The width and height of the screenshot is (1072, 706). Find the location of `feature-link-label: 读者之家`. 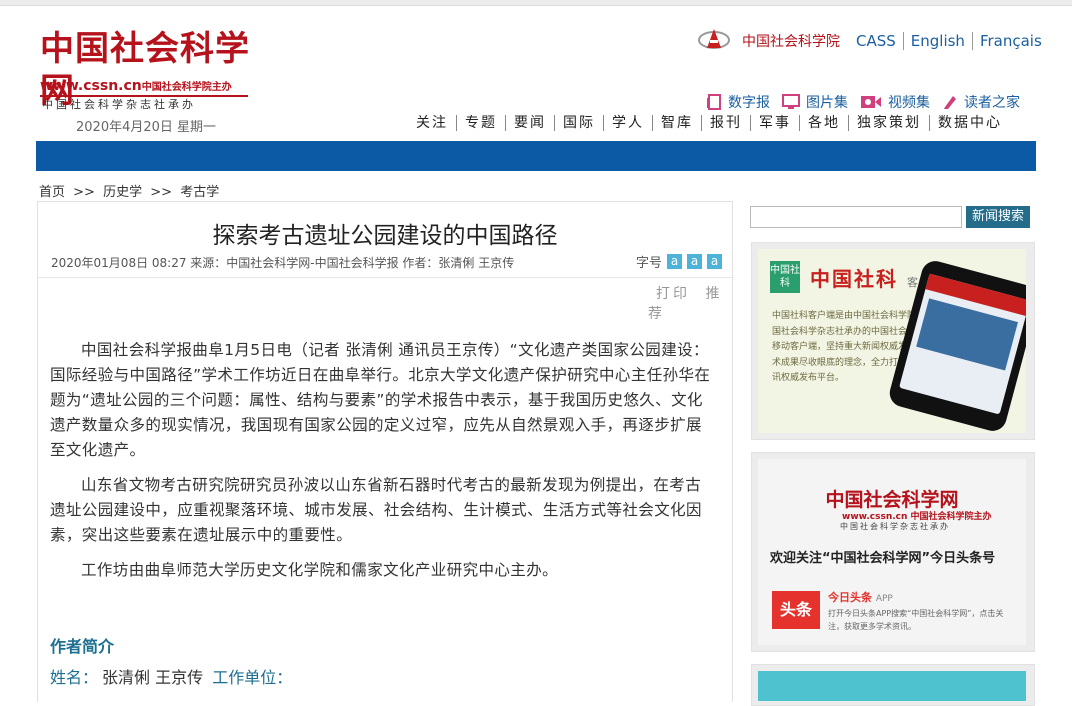

feature-link-label: 读者之家 is located at coordinates (992, 103).